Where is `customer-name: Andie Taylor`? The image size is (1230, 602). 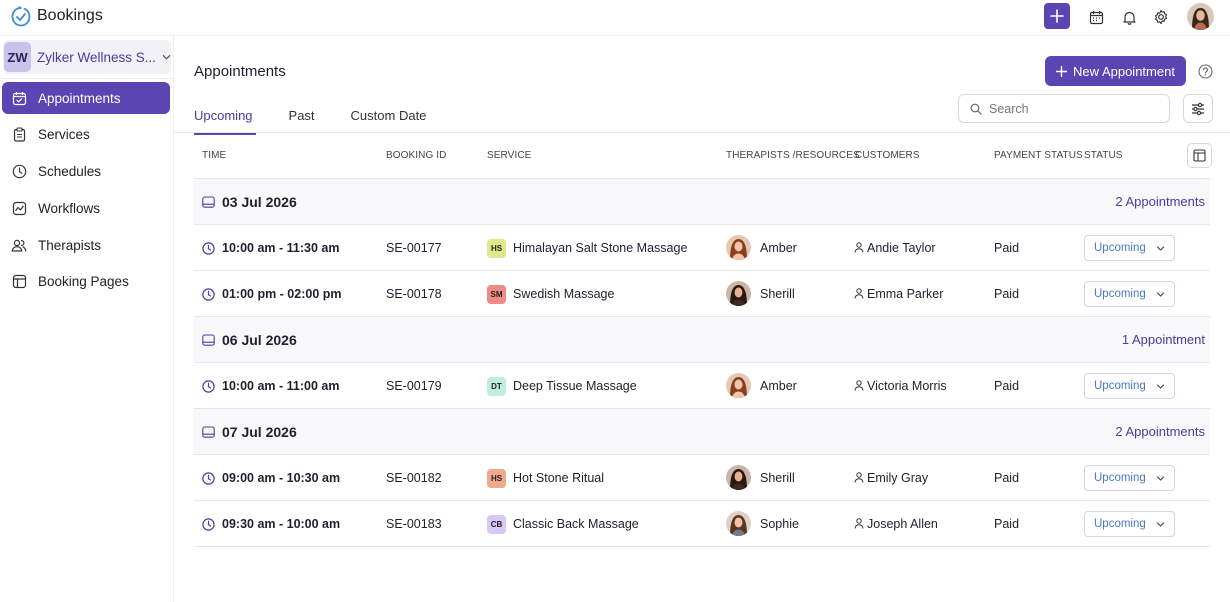
customer-name: Andie Taylor is located at coordinates (901, 248).